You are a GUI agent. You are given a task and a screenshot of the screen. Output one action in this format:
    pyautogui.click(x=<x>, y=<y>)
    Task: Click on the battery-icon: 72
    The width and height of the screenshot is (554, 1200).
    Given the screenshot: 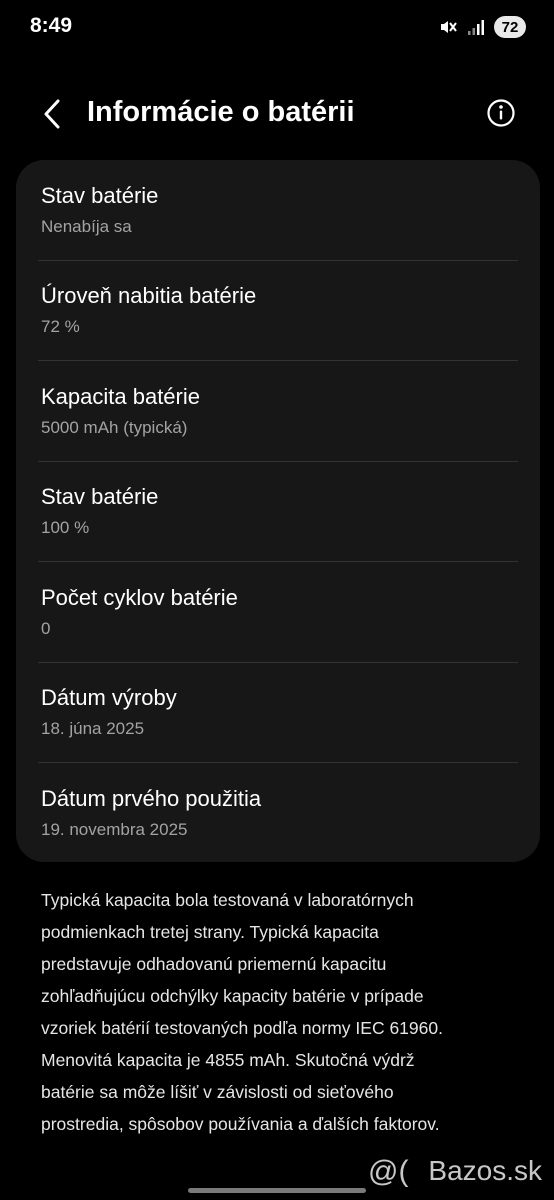 What is the action you would take?
    pyautogui.click(x=510, y=27)
    